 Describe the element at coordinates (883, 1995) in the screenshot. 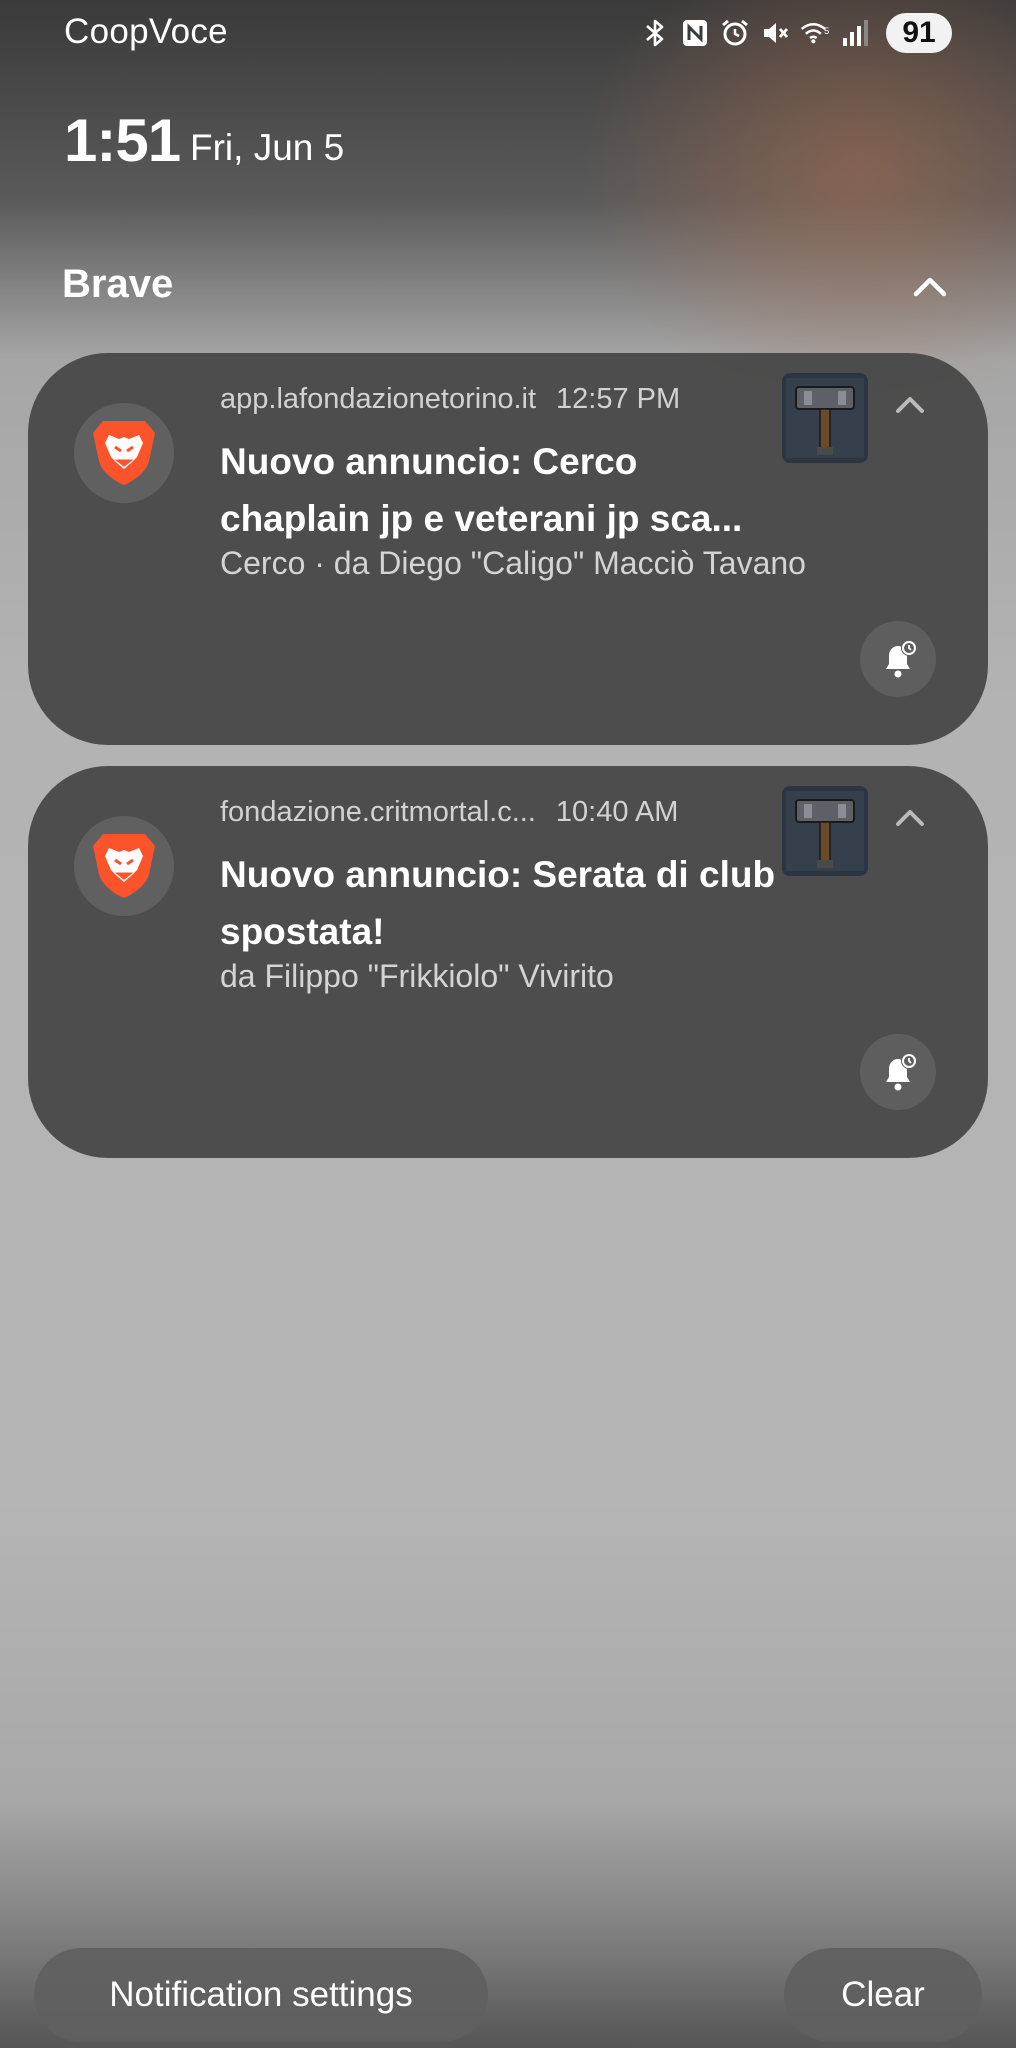

I see `clear-button: Clear` at that location.